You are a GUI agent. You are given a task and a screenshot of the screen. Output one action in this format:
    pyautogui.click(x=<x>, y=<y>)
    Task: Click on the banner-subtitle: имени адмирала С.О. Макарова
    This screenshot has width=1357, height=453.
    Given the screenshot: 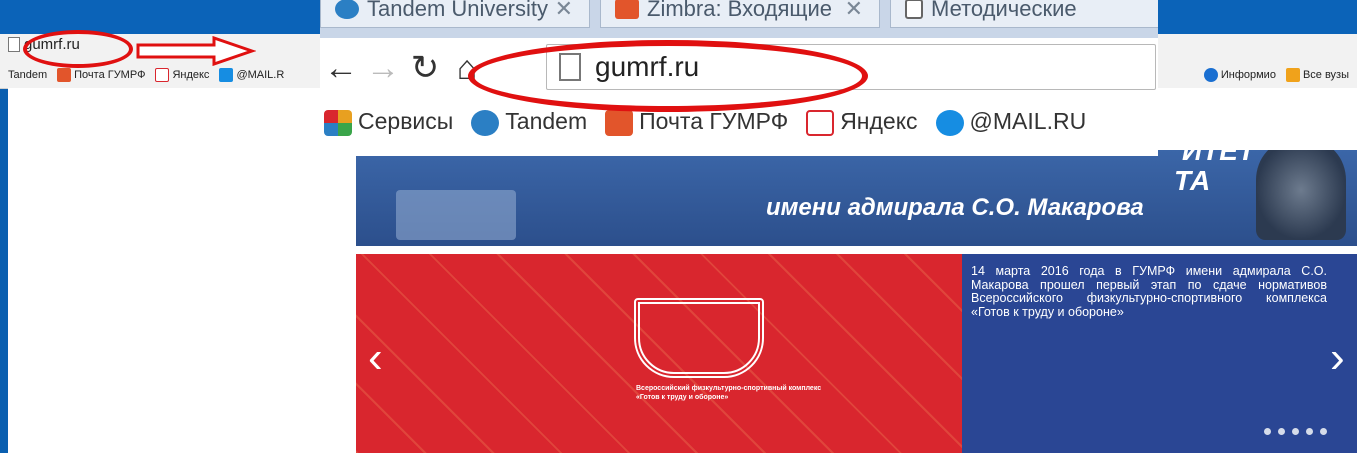 What is the action you would take?
    pyautogui.click(x=955, y=207)
    